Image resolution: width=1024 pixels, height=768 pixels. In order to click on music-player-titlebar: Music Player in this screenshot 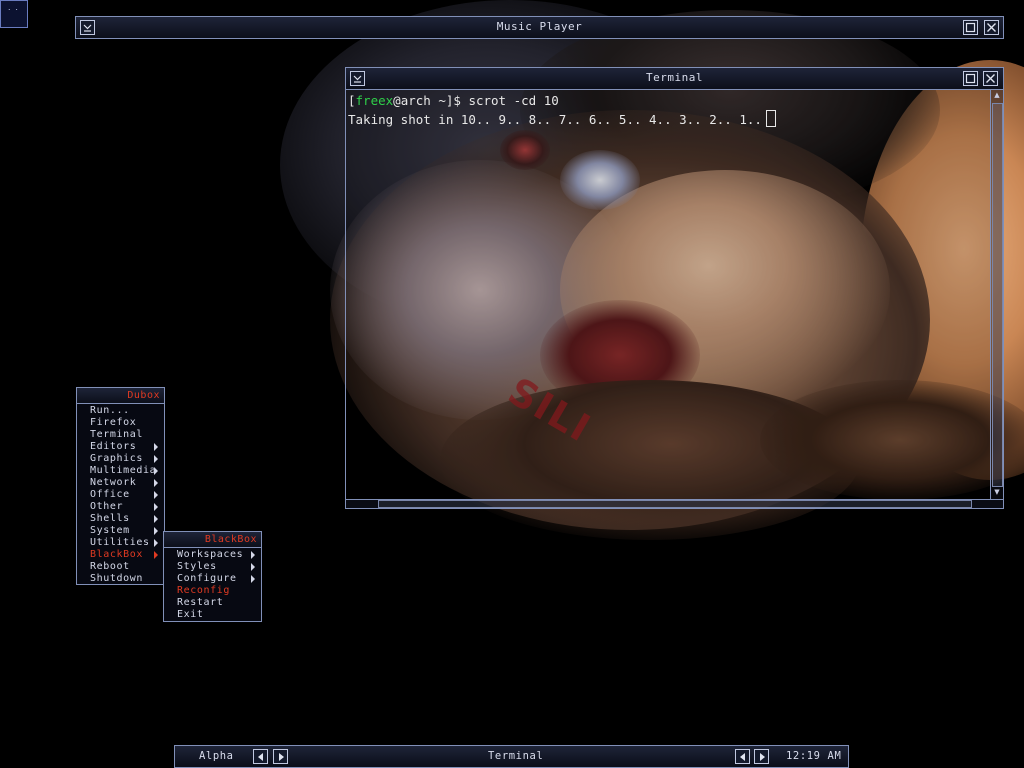, I will do `click(539, 27)`.